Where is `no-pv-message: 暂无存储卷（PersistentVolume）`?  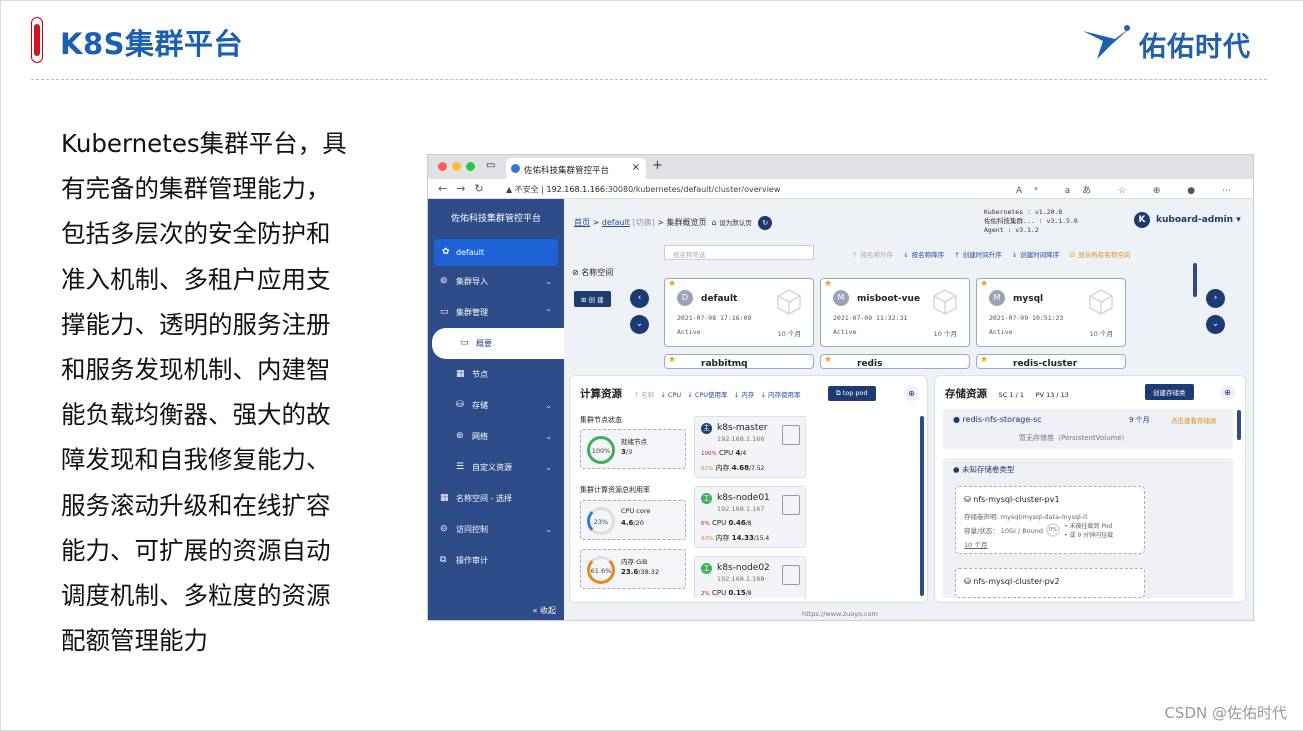 no-pv-message: 暂无存储卷（PersistentVolume） is located at coordinates (1074, 438).